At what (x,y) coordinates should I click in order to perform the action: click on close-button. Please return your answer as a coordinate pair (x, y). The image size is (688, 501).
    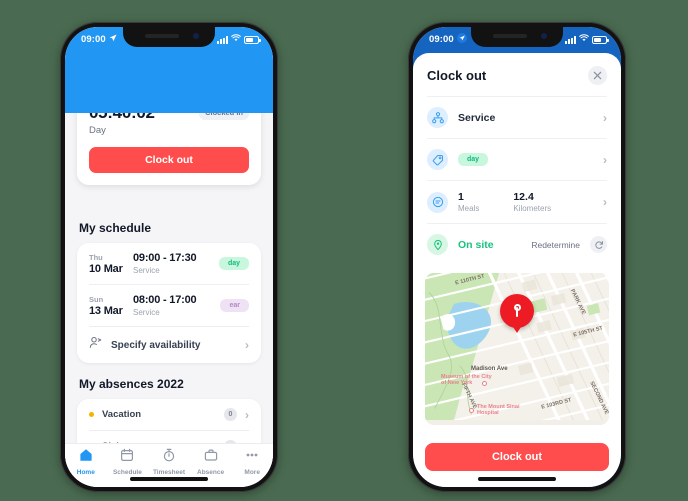
    Looking at the image, I should click on (597, 75).